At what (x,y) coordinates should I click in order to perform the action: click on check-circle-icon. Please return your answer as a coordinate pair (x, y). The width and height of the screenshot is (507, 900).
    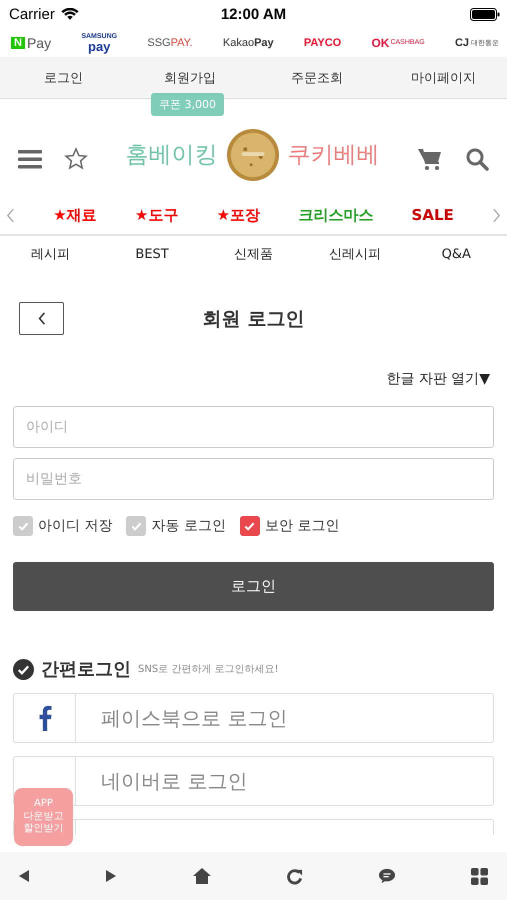
    Looking at the image, I should click on (23, 669).